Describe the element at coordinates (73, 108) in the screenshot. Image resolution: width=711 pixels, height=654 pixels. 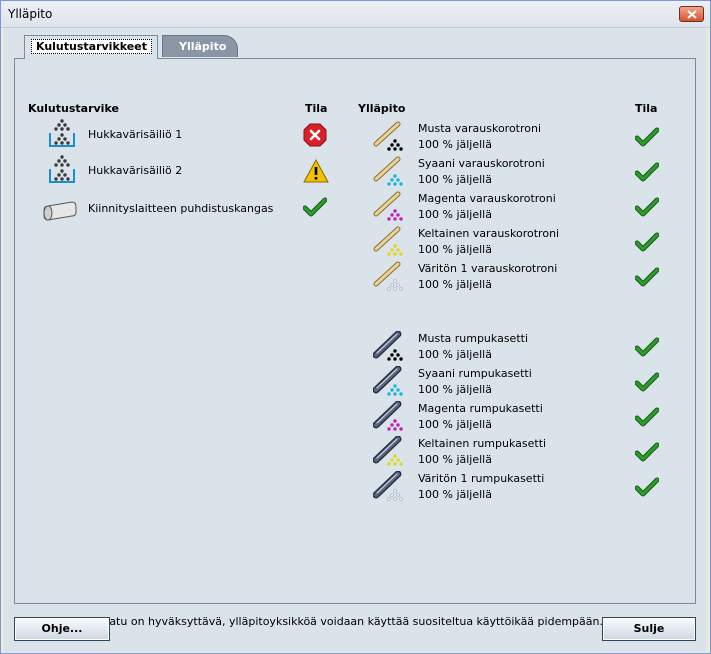
I see `consumable-column-header: Kulutustarvike` at that location.